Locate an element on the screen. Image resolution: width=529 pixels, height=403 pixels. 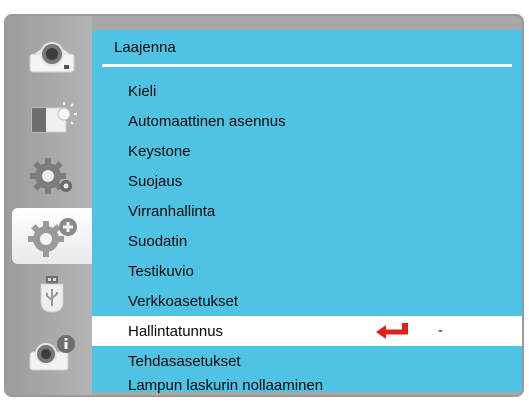
sidebar-item-settings is located at coordinates (52, 176).